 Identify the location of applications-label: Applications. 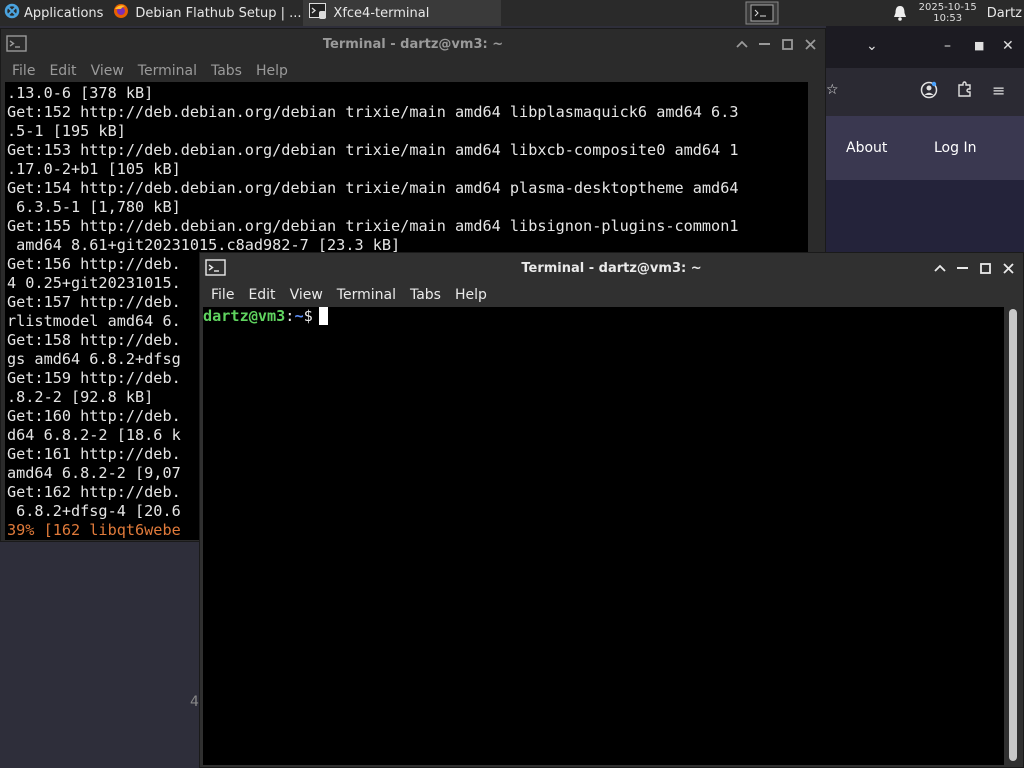
(64, 13).